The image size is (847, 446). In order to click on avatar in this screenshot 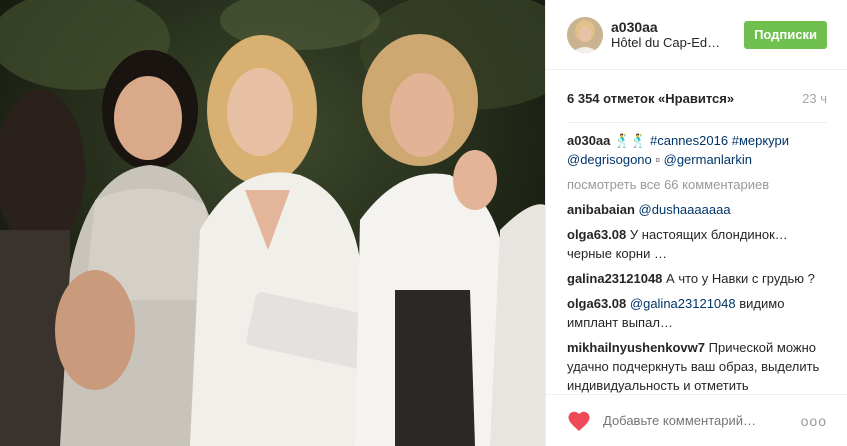, I will do `click(585, 34)`.